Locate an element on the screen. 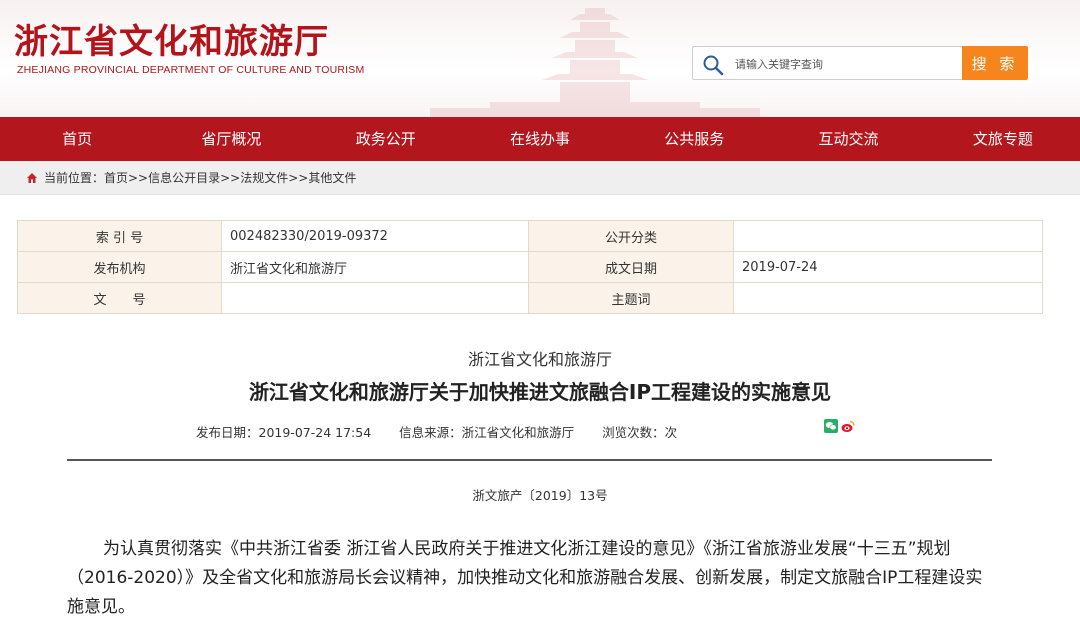  topic-value is located at coordinates (888, 298).